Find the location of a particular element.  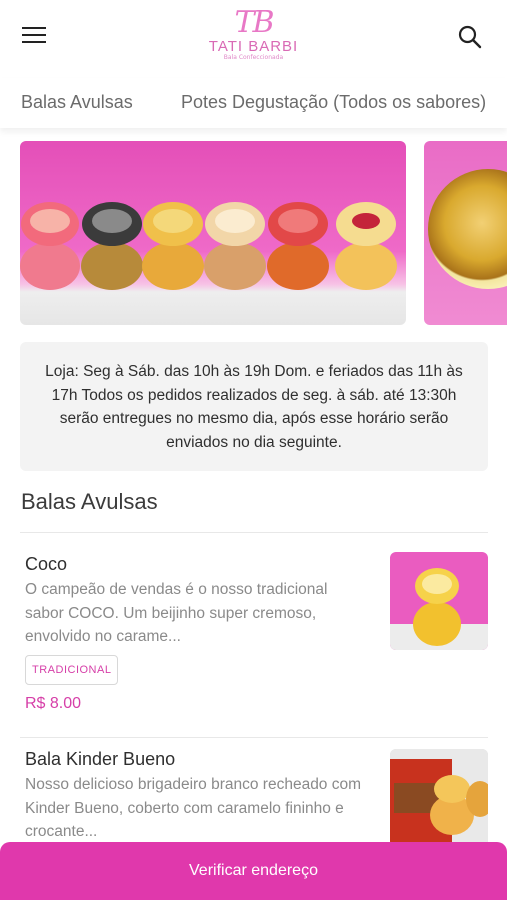

product-badge: TRADICIONAL is located at coordinates (72, 670).